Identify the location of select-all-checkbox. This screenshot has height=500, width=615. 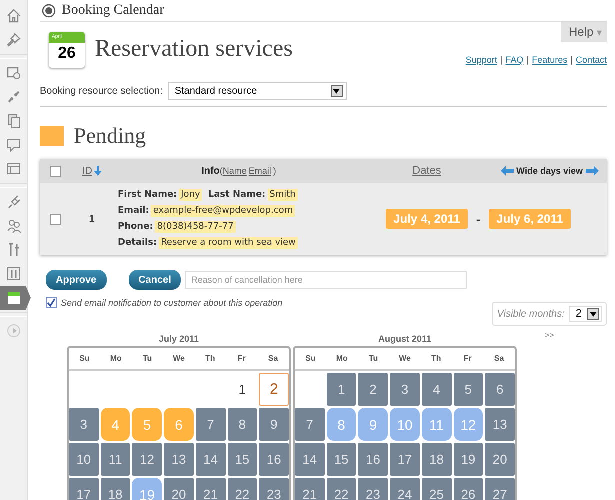
(55, 171).